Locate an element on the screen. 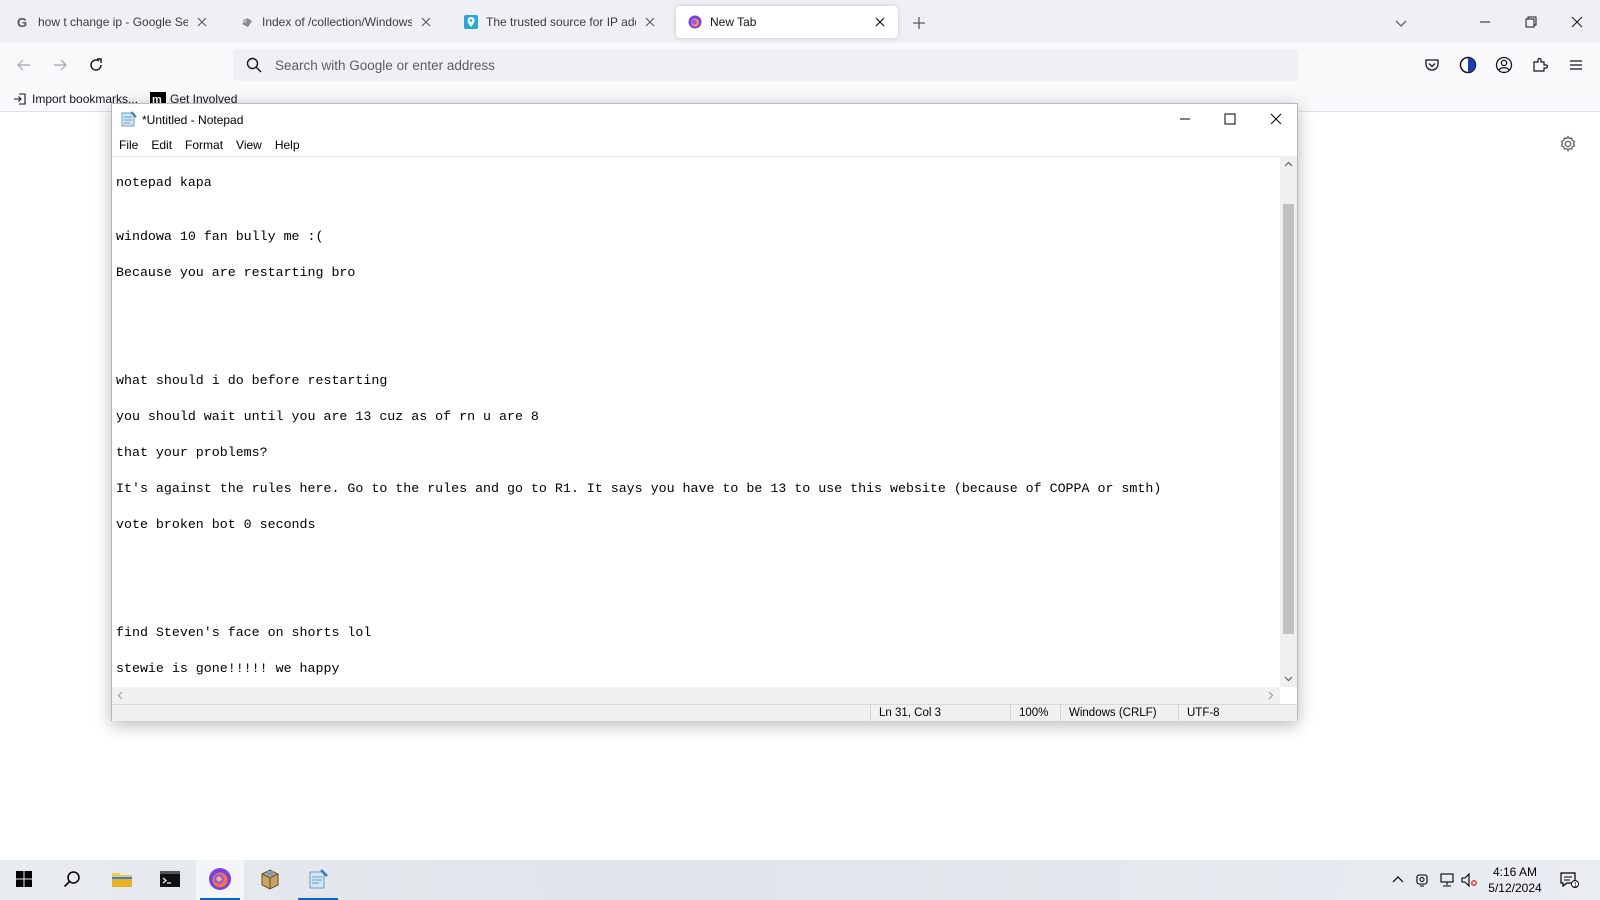  text-line: stewie is gone!!!!! we happy is located at coordinates (228, 668).